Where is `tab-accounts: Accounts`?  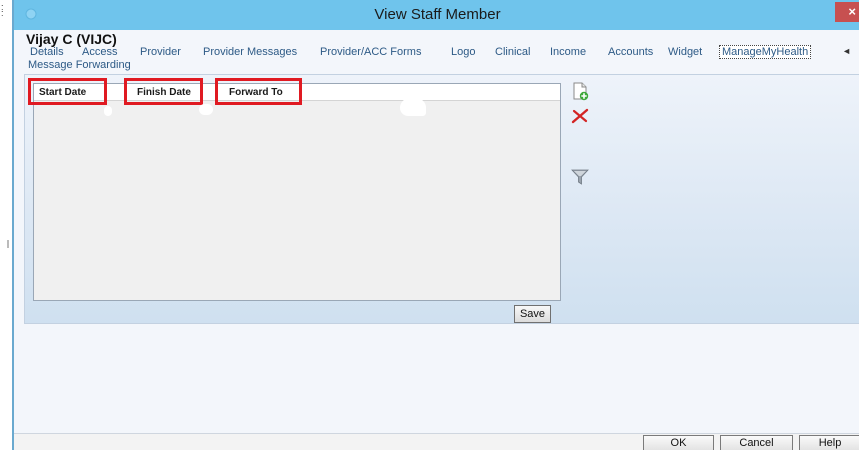 tab-accounts: Accounts is located at coordinates (630, 52).